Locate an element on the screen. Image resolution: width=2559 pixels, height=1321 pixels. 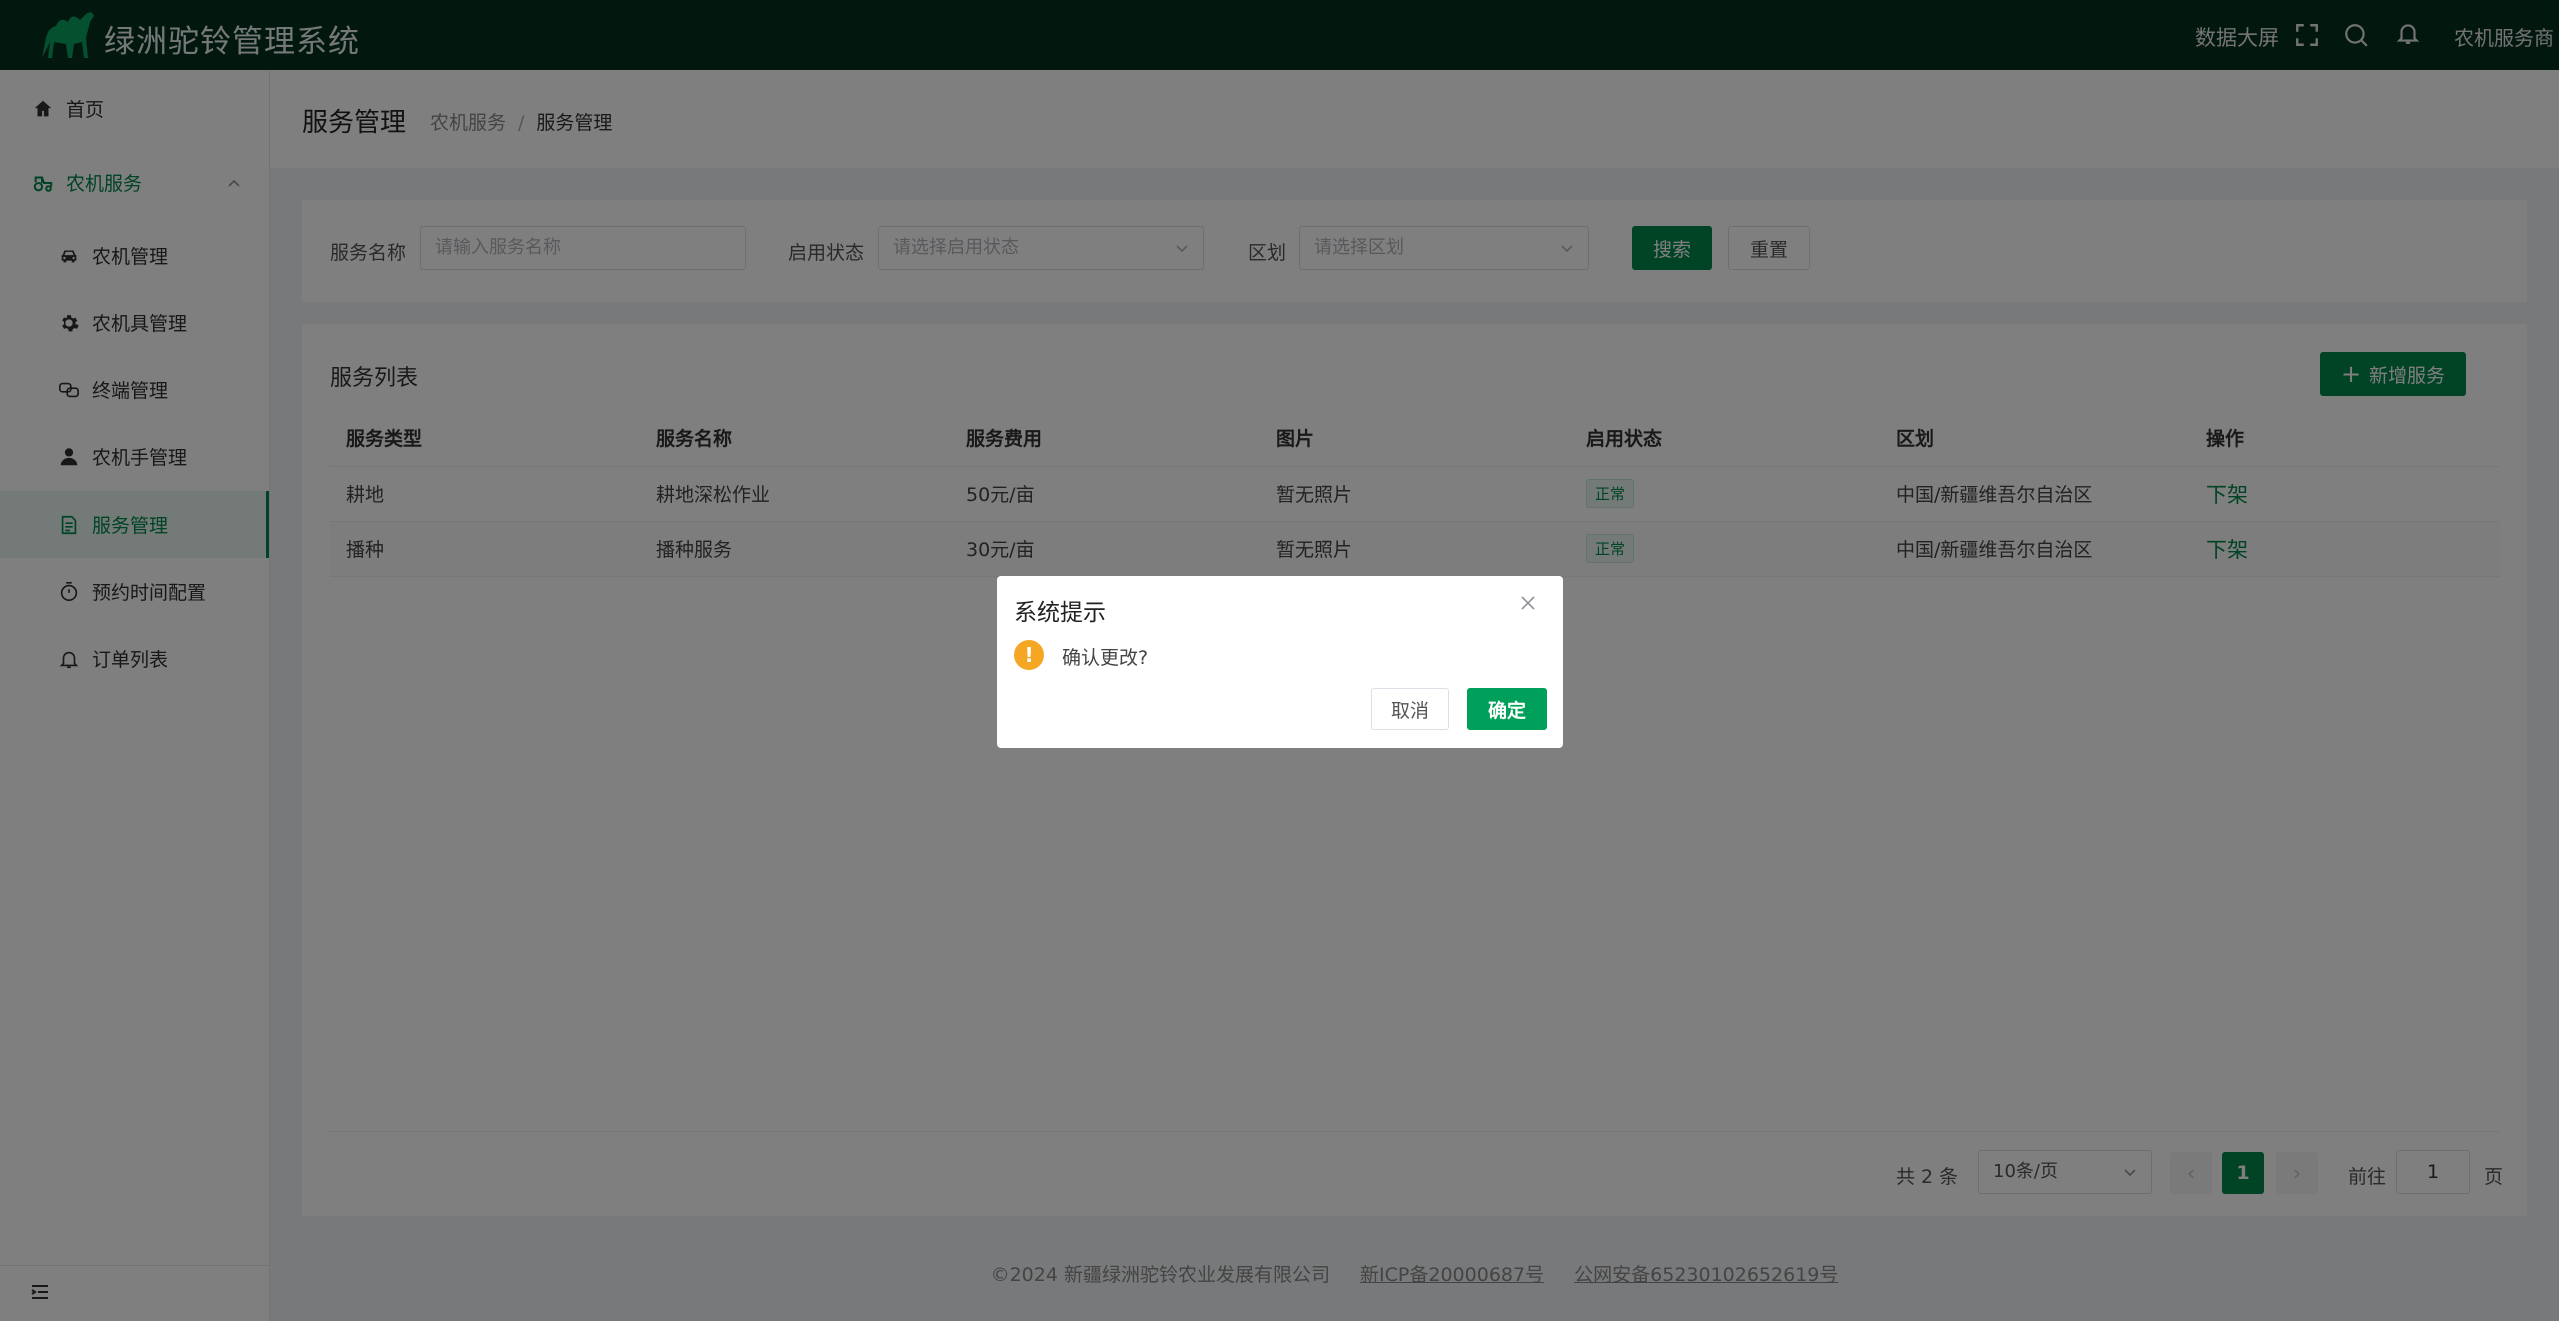
dialog-message: 确认更改? is located at coordinates (1105, 658).